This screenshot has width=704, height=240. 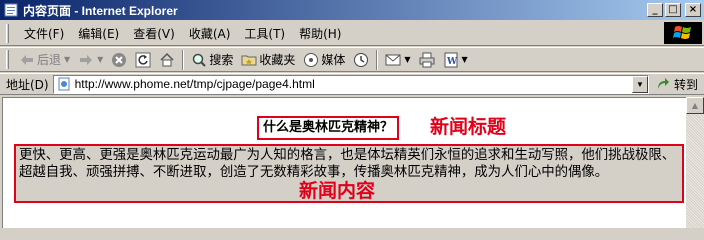 I want to click on back-label: 后退, so click(x=49, y=60).